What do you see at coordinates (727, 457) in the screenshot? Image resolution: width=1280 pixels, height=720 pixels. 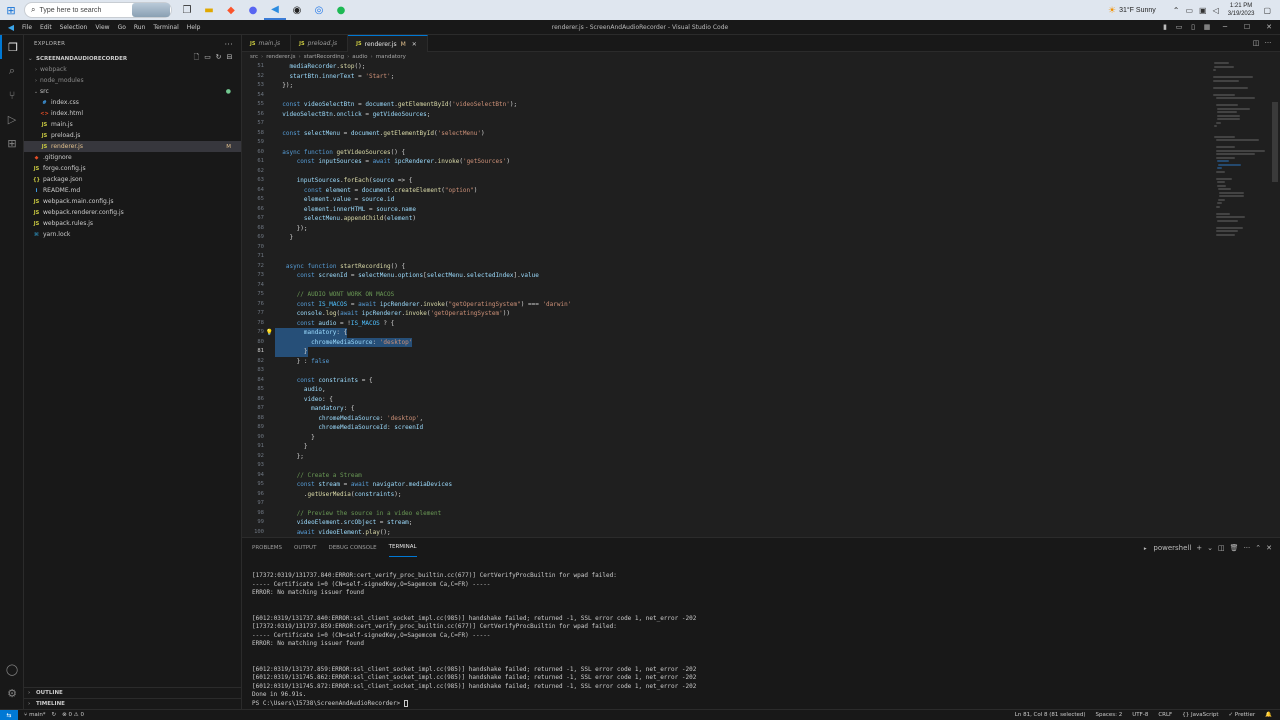 I see `code-line: 92 };` at bounding box center [727, 457].